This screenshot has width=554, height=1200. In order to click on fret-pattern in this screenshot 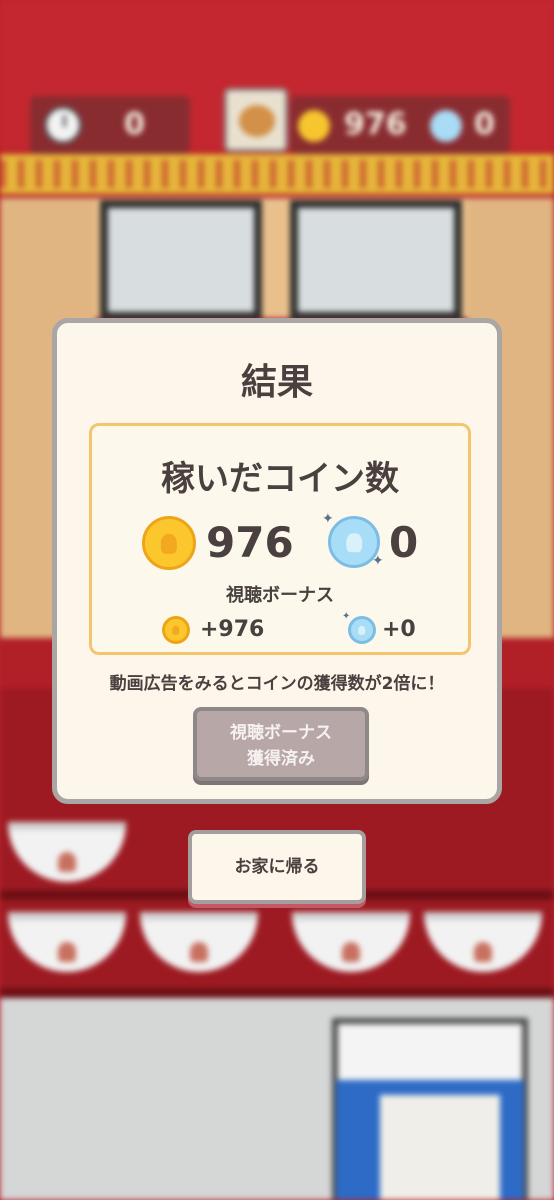, I will do `click(277, 174)`.